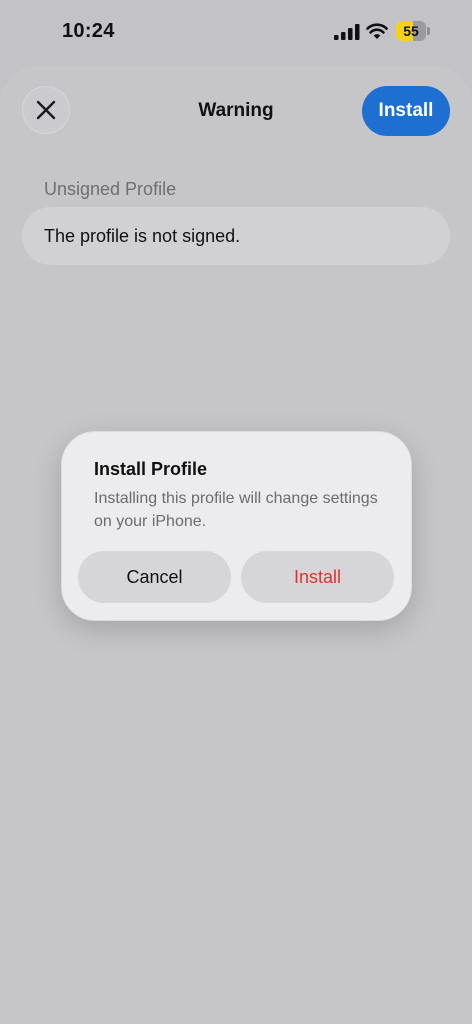  I want to click on status-time: 10:24, so click(88, 31).